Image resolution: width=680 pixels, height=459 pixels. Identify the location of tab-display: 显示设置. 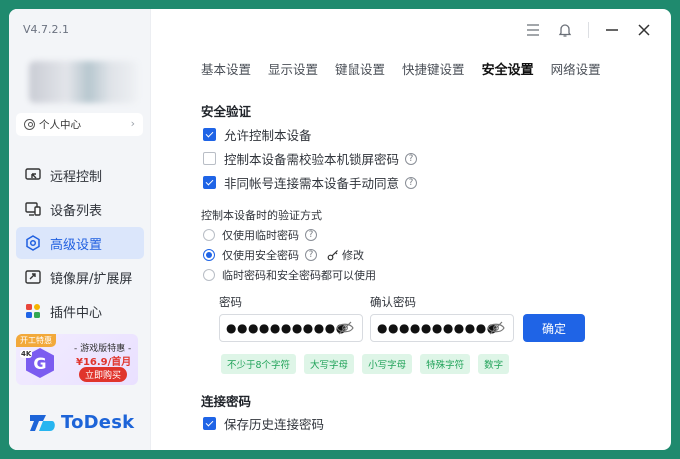
(293, 68).